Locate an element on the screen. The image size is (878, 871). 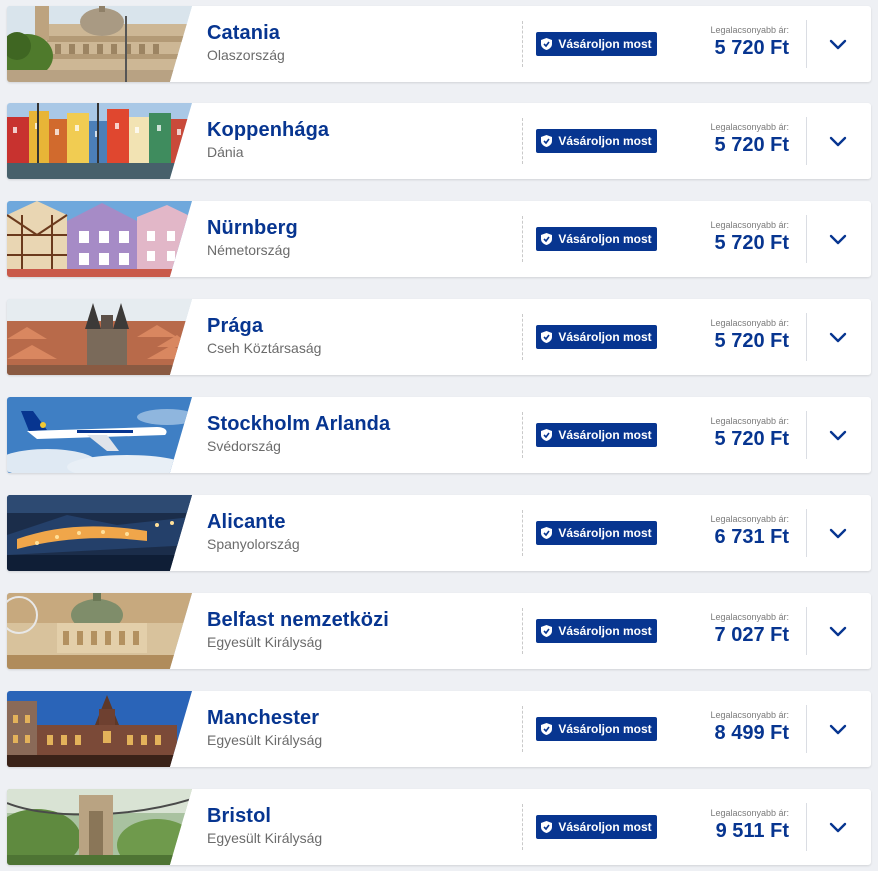
destination-photo-belfast is located at coordinates (99, 631).